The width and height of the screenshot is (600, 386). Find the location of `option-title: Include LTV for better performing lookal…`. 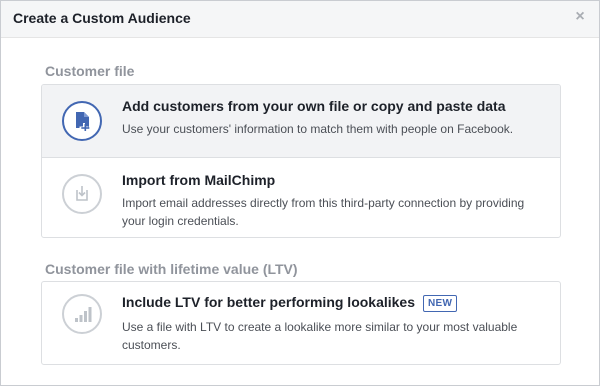

option-title: Include LTV for better performing lookal… is located at coordinates (269, 302).